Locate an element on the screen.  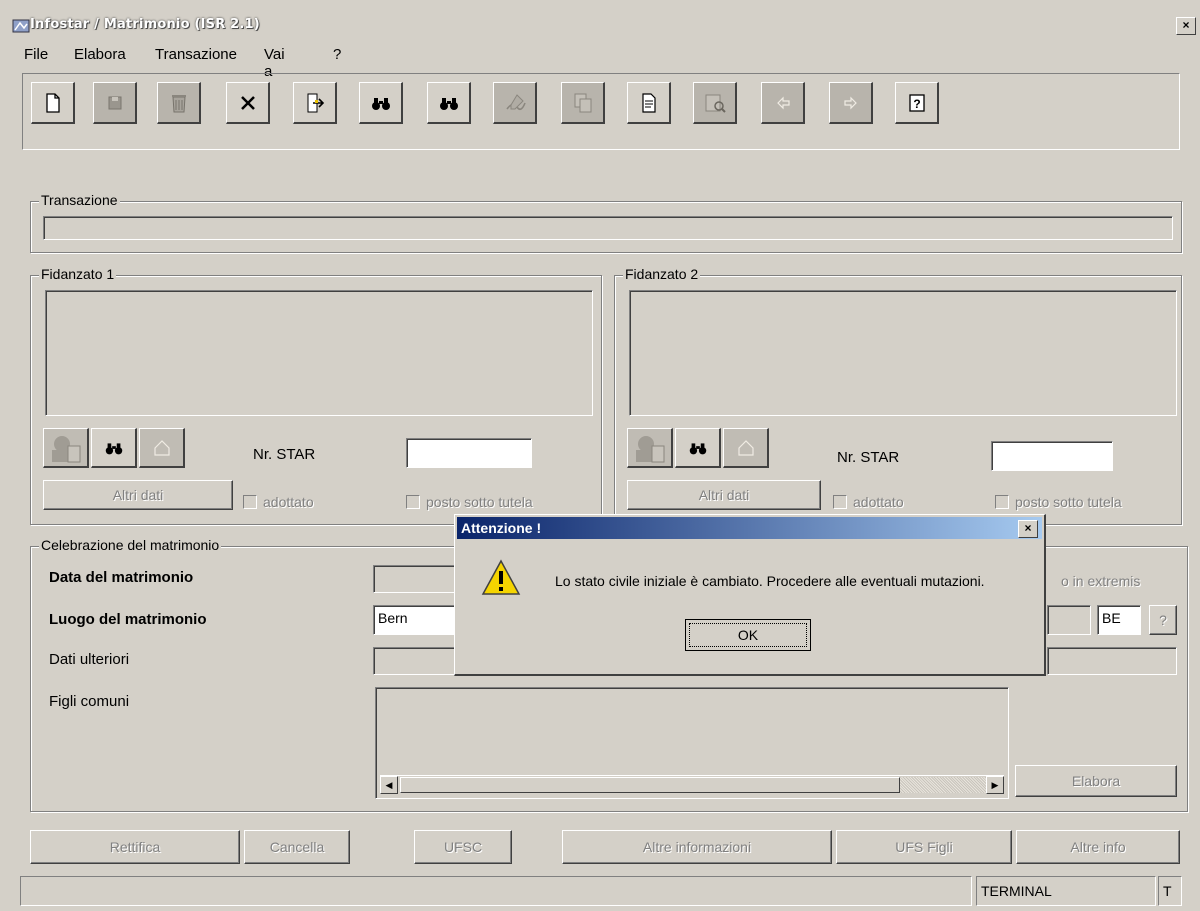
transazione-group: Transazione is located at coordinates (606, 222).